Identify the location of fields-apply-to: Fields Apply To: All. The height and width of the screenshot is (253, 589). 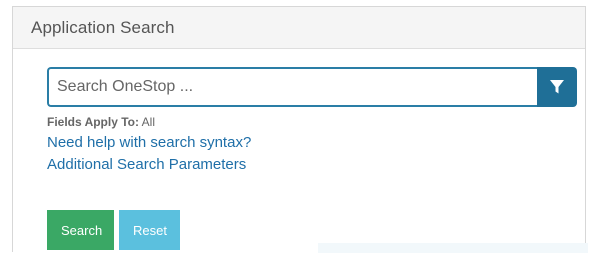
(101, 122).